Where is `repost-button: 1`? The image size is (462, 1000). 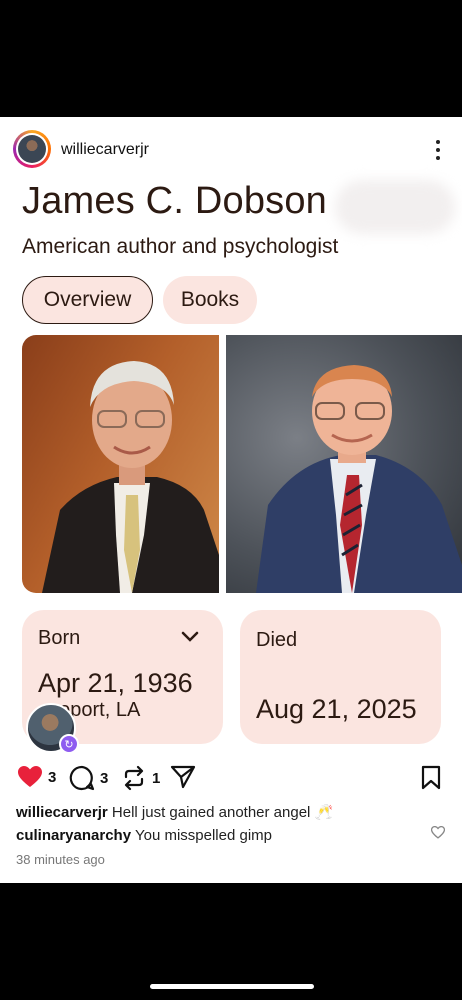
repost-button: 1 is located at coordinates (140, 778).